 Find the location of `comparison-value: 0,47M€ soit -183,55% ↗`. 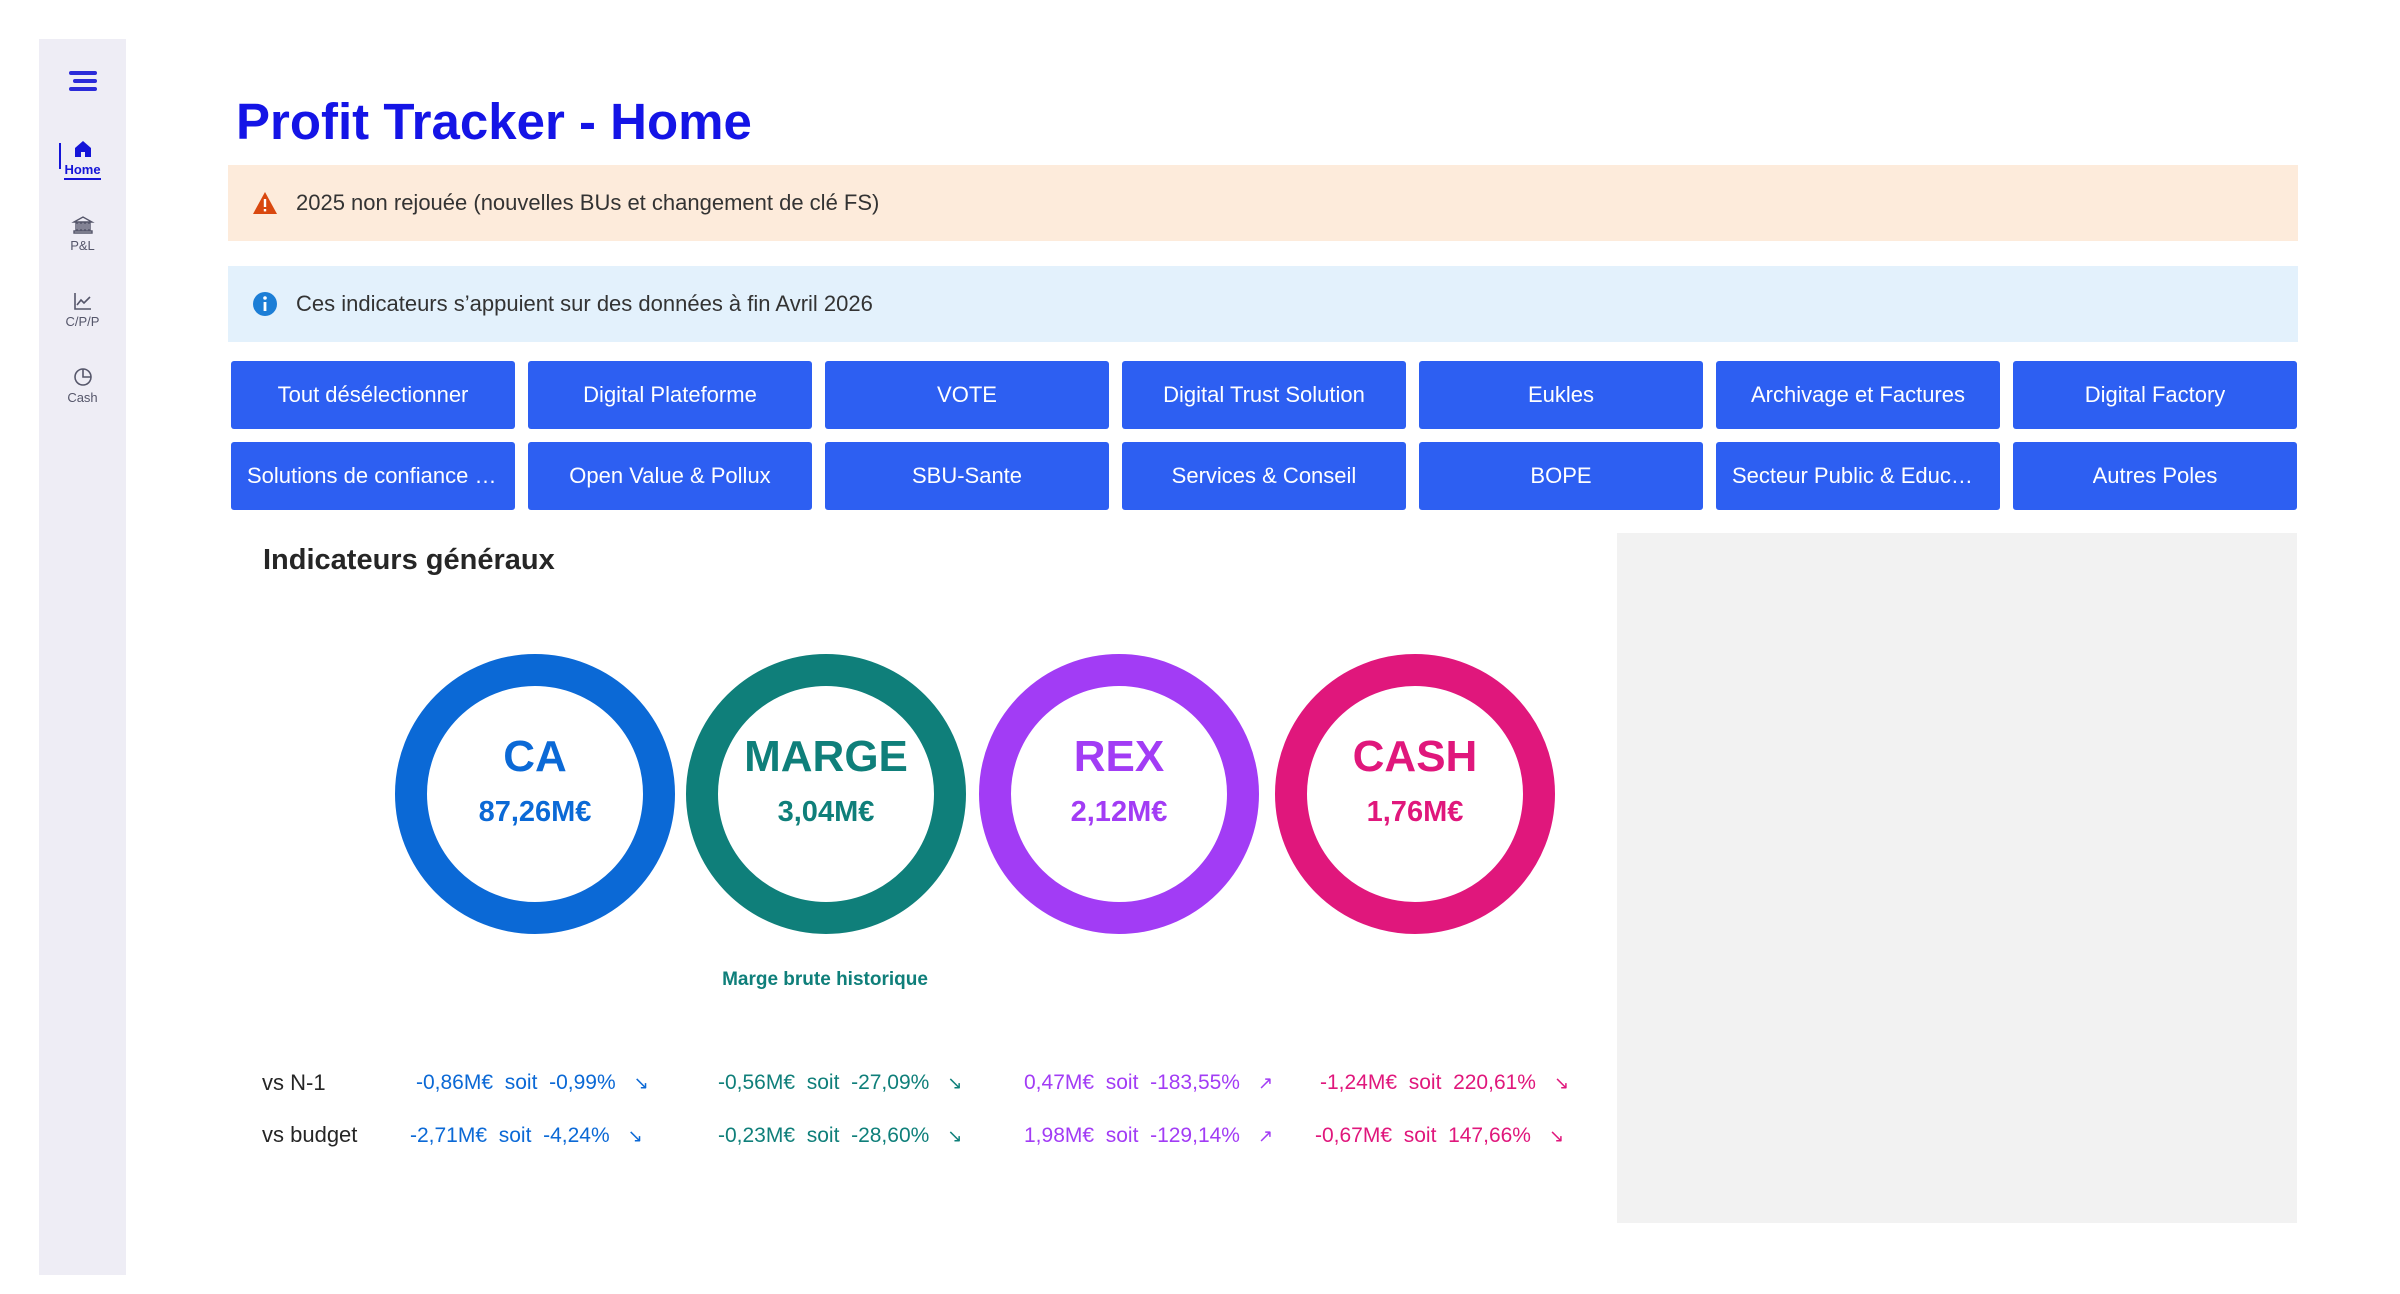

comparison-value: 0,47M€ soit -183,55% ↗ is located at coordinates (1149, 1082).